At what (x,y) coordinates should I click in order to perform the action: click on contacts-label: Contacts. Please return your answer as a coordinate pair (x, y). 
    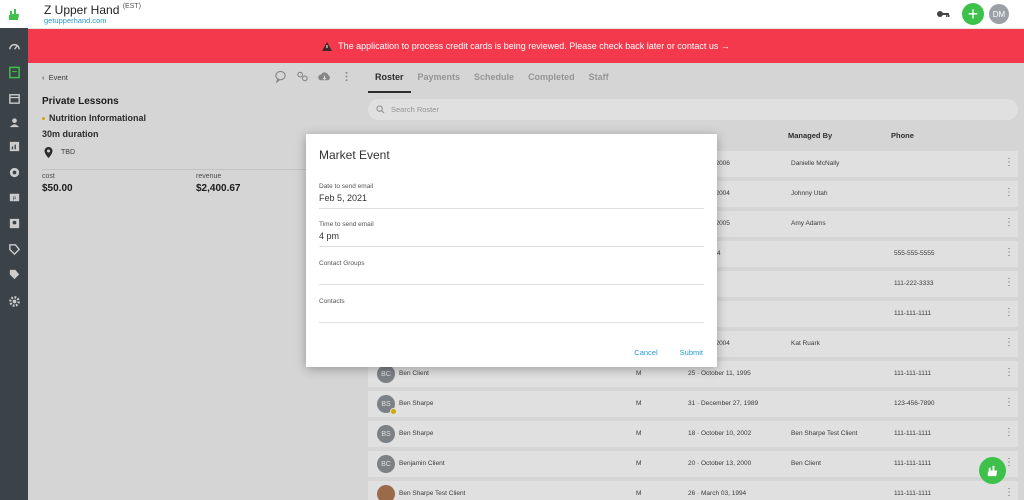
    Looking at the image, I should click on (332, 301).